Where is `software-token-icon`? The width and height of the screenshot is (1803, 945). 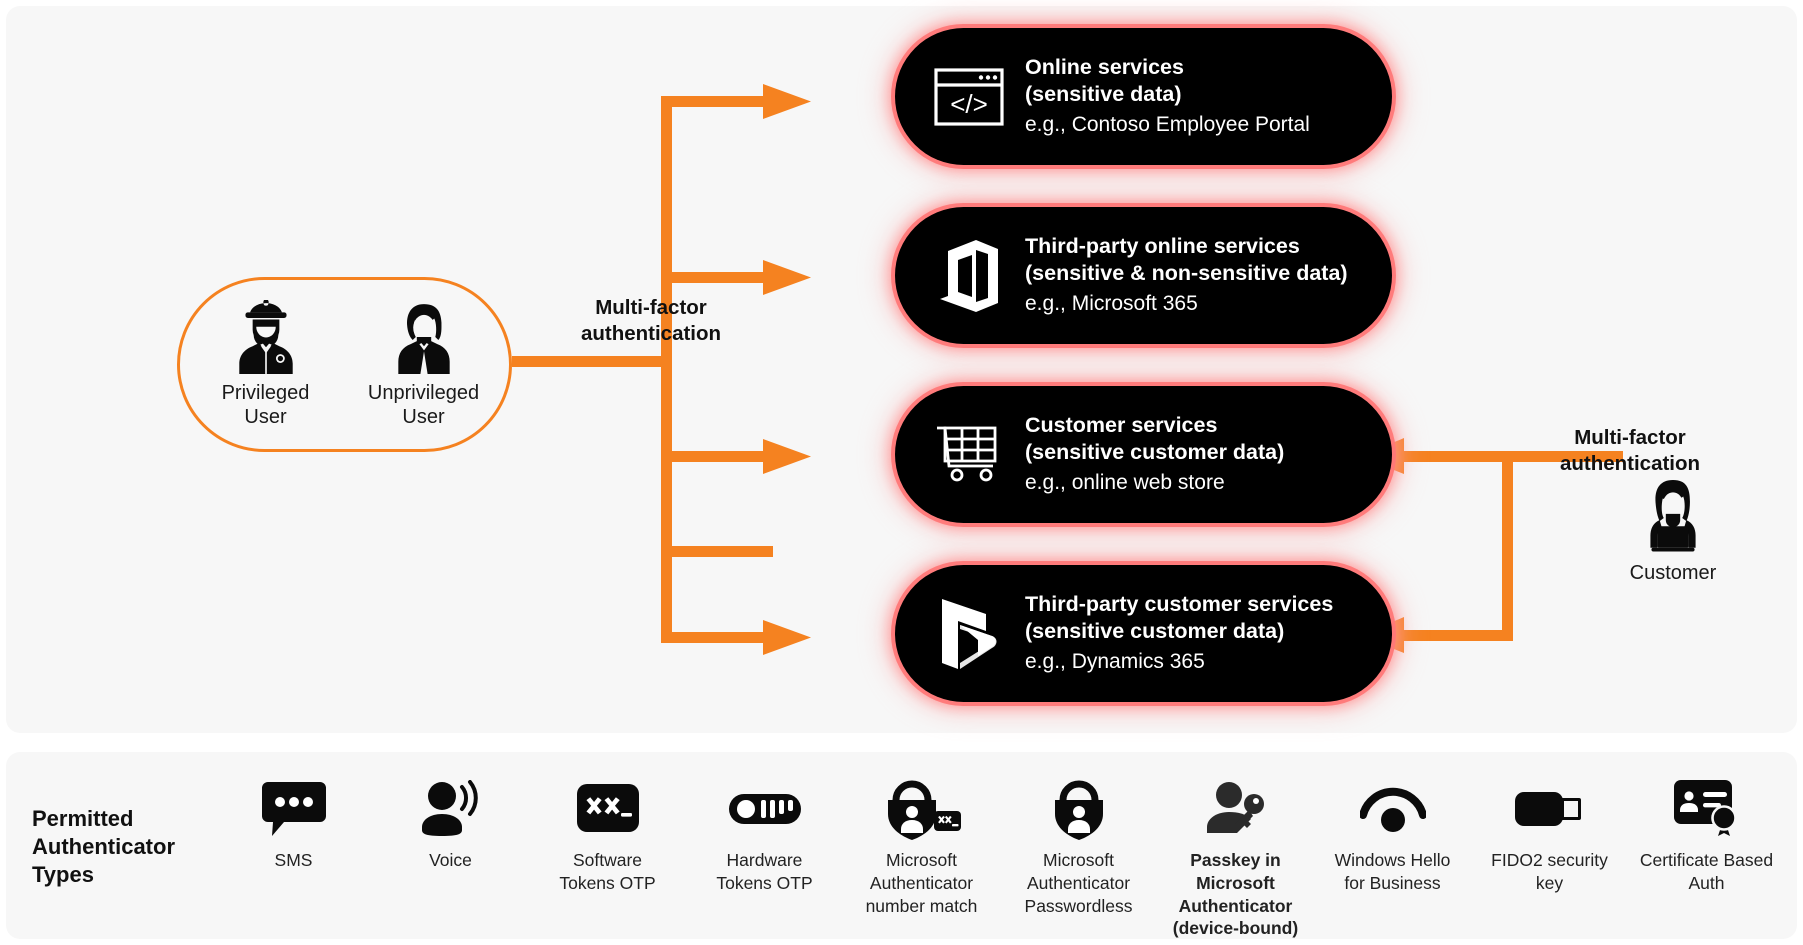
software-token-icon is located at coordinates (607, 809).